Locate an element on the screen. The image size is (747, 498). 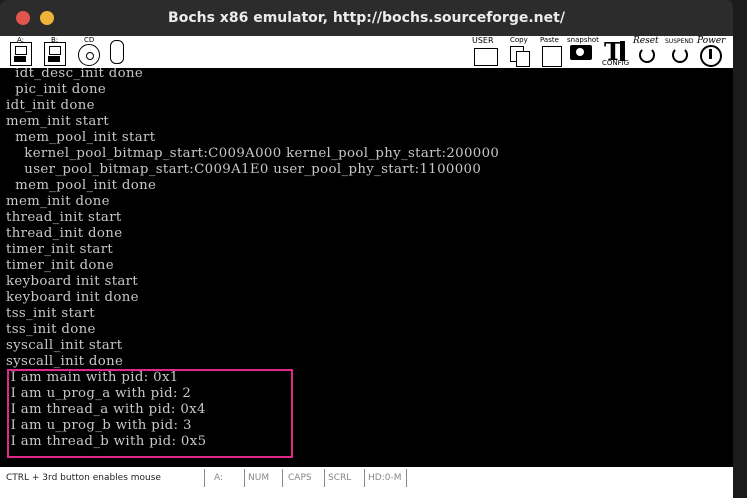
console-line: pic_init done is located at coordinates (56, 89).